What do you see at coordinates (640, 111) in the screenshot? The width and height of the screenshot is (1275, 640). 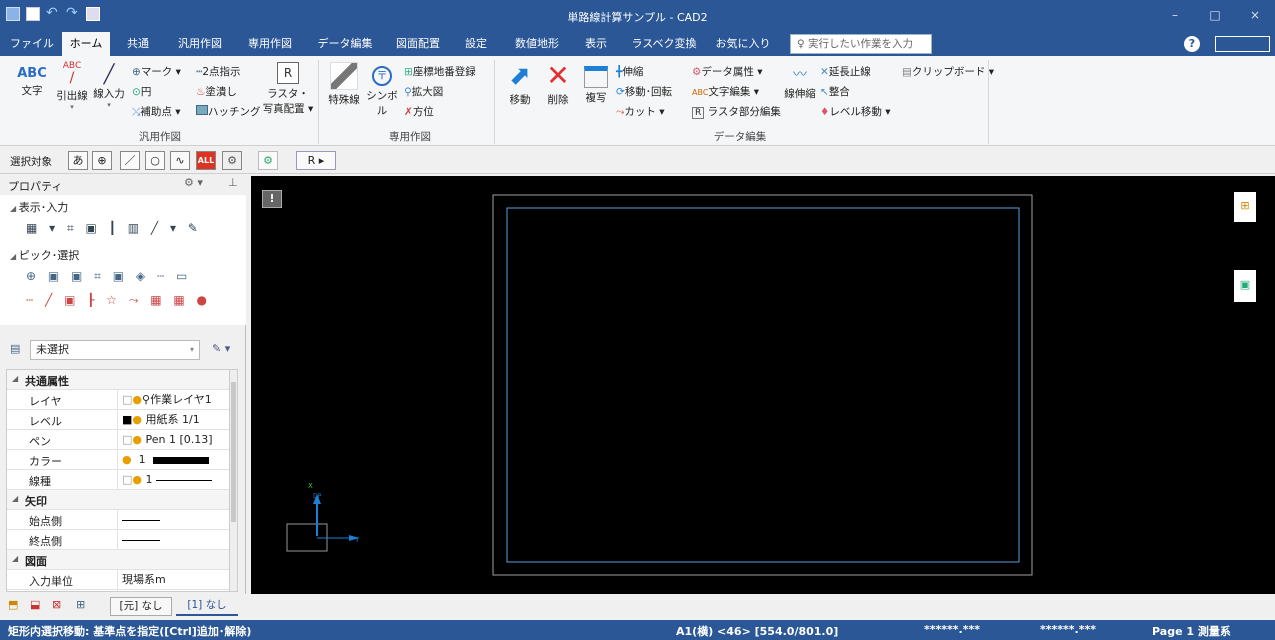 I see `cut-button: ⤳カット ▾` at bounding box center [640, 111].